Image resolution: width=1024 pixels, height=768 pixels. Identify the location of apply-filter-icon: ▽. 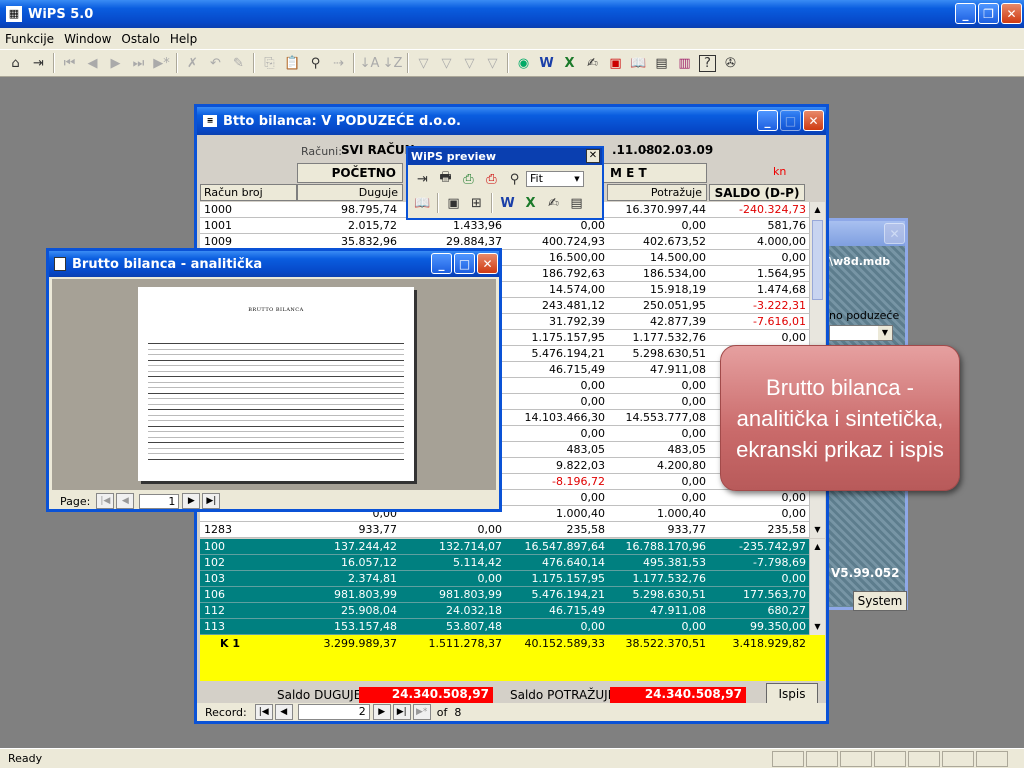
(469, 63).